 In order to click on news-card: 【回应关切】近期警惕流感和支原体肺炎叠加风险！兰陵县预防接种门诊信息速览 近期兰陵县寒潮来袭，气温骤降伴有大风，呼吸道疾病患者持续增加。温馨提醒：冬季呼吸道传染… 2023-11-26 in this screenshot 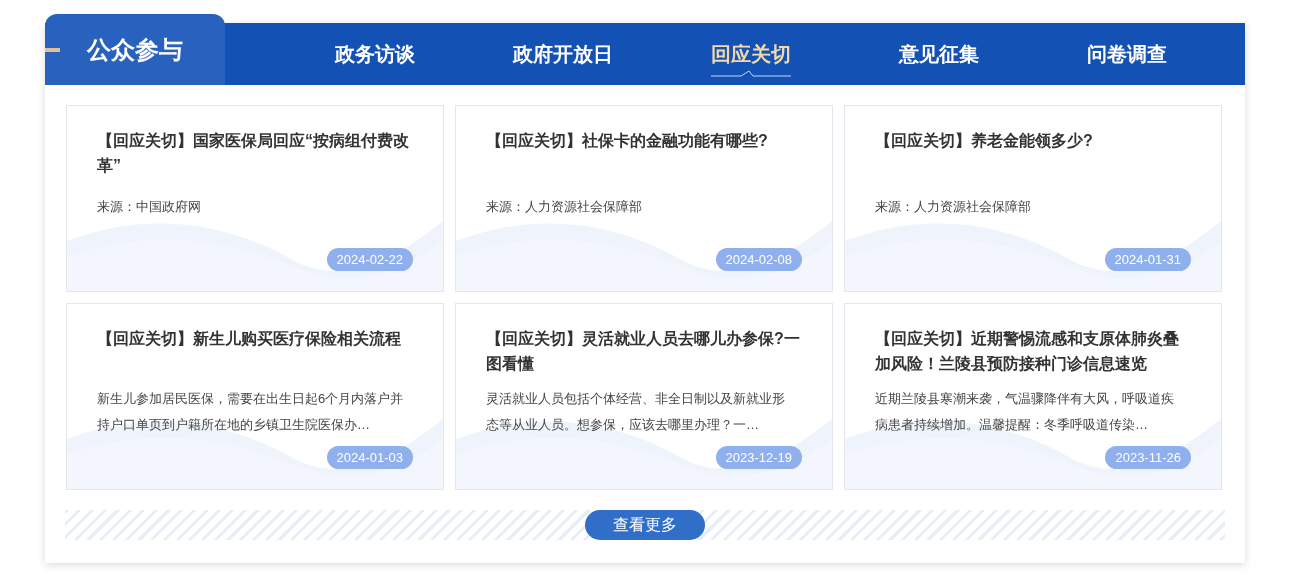, I will do `click(1033, 396)`.